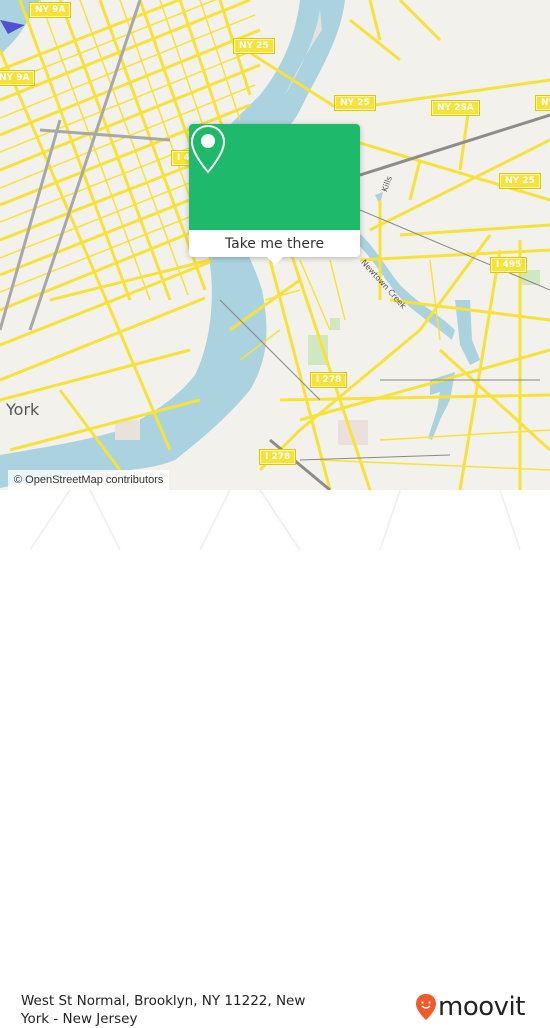 The width and height of the screenshot is (550, 1028). What do you see at coordinates (509, 265) in the screenshot?
I see `road-shield-i-495: I 495` at bounding box center [509, 265].